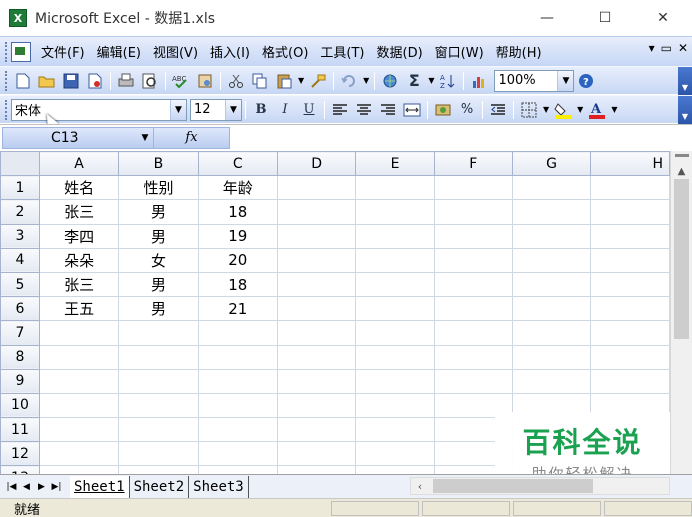 This screenshot has height=517, width=692. I want to click on scroll-up-arrow-icon: ▲, so click(681, 171).